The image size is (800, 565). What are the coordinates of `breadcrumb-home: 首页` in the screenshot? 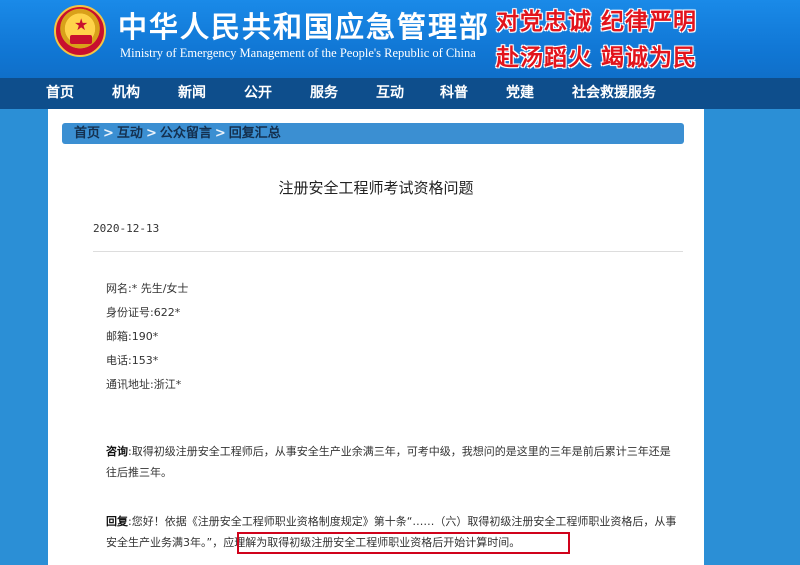 It's located at (87, 133).